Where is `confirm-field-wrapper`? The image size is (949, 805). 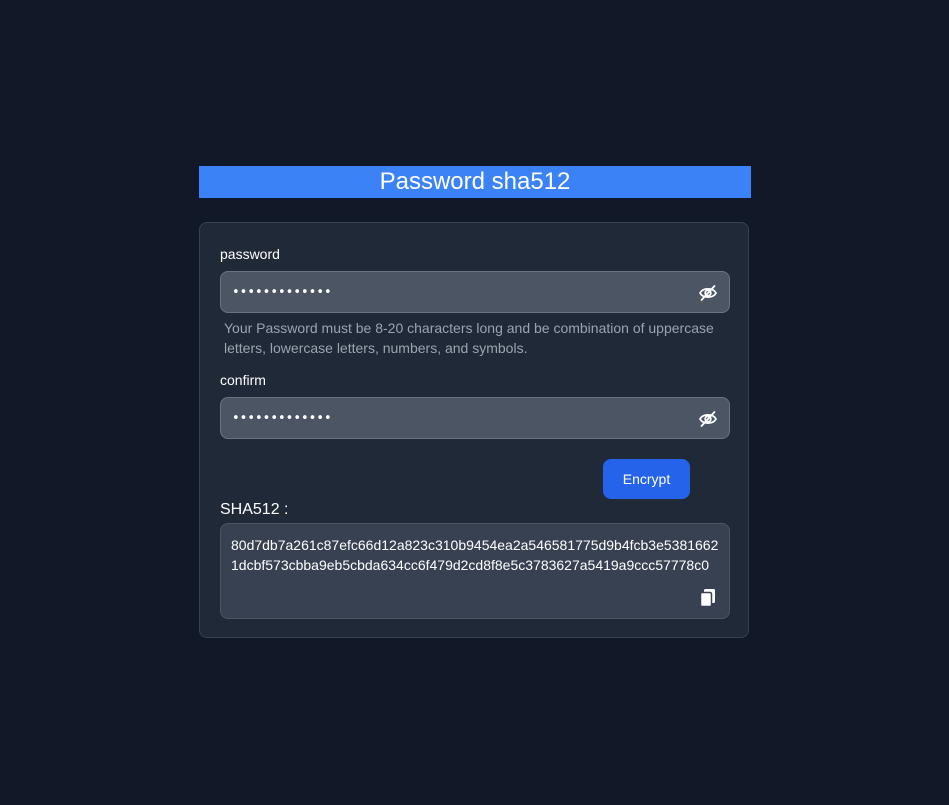
confirm-field-wrapper is located at coordinates (475, 418).